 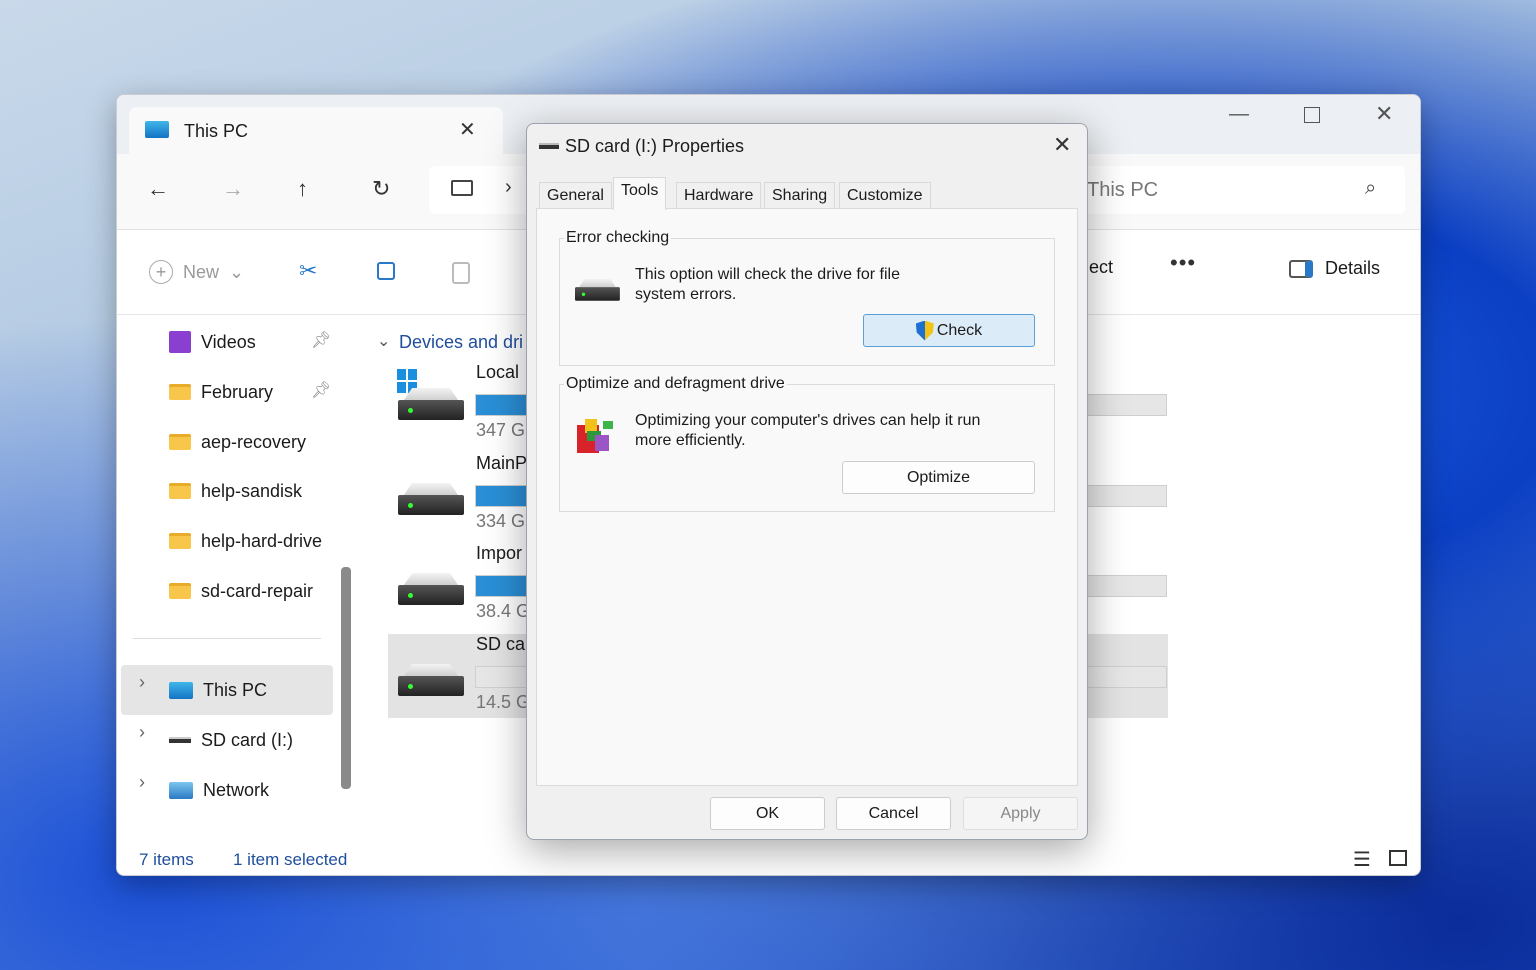 I want to click on quick-access-february: February, so click(x=221, y=392).